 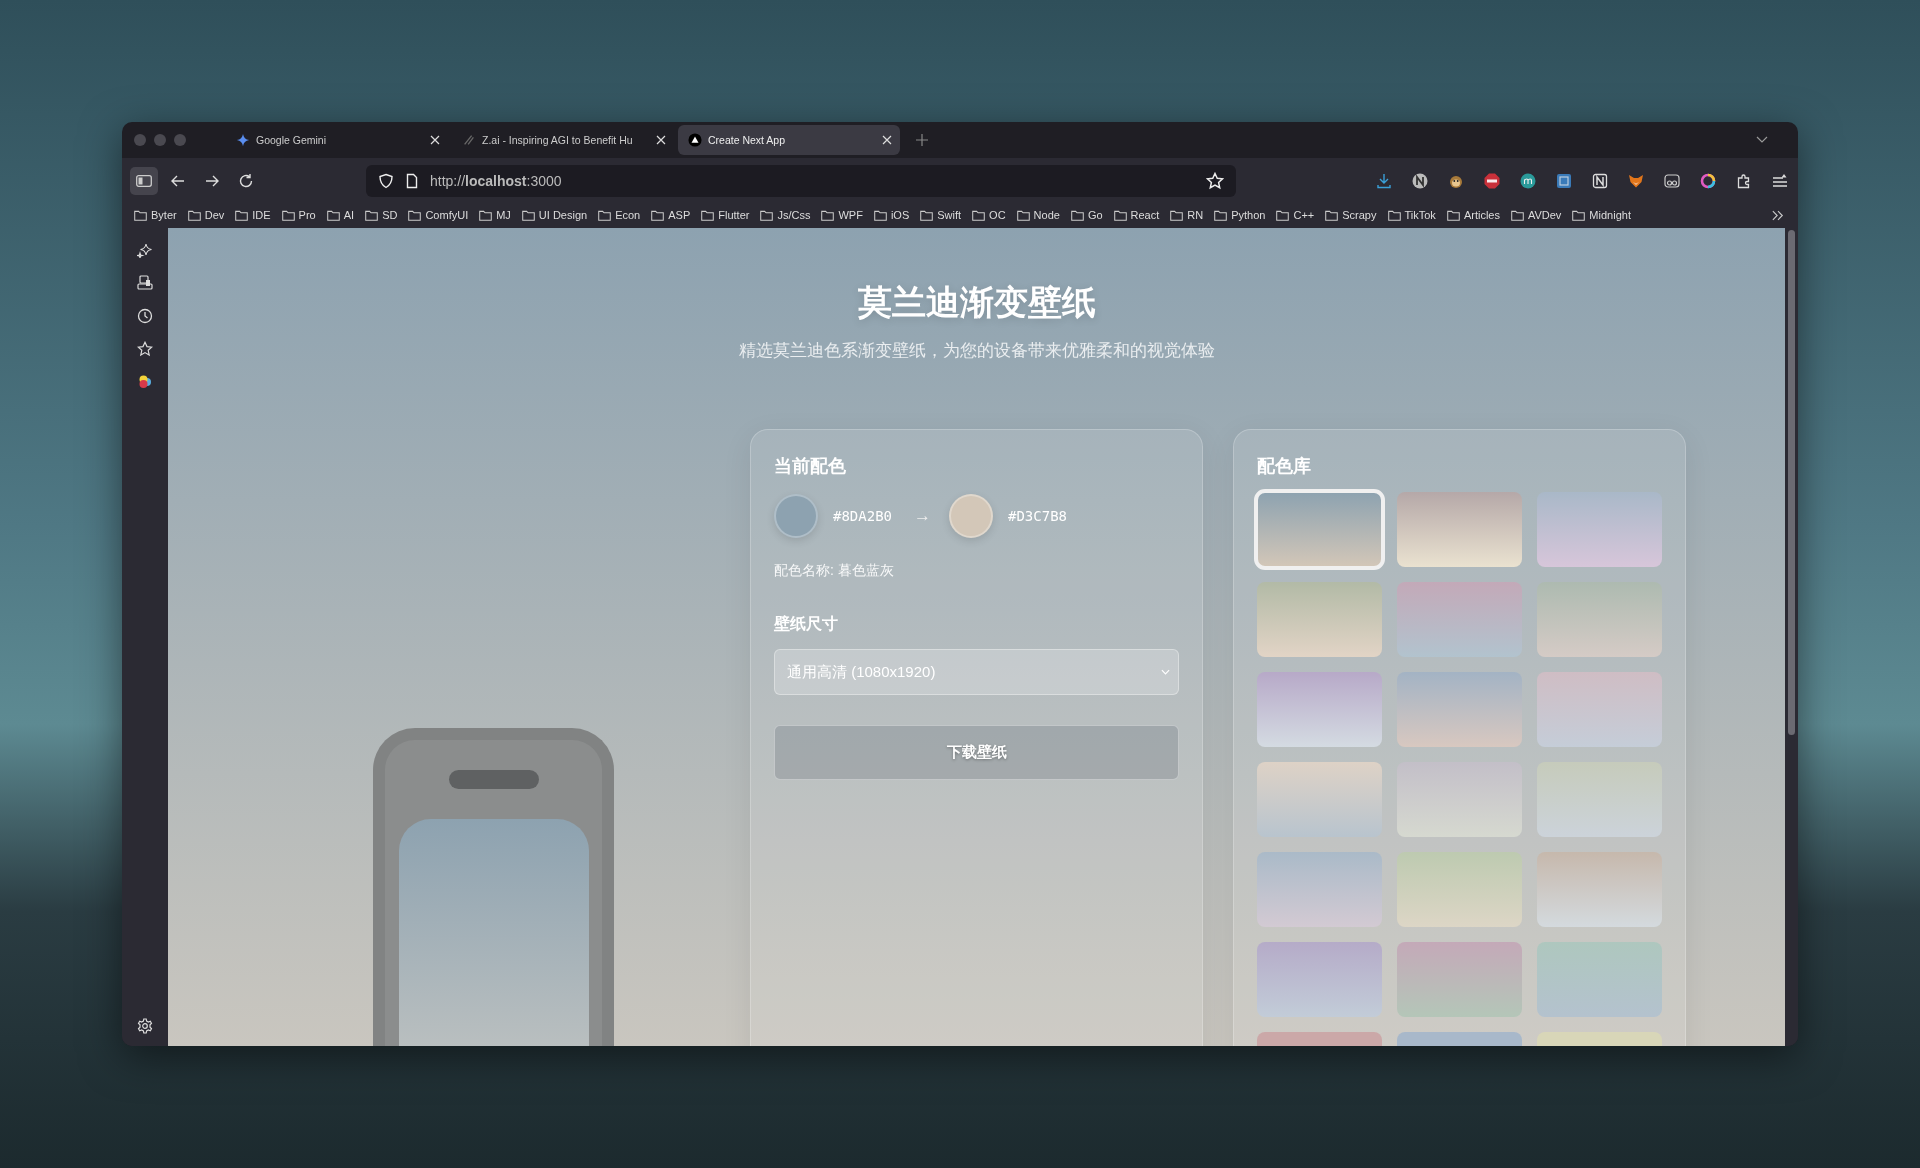 I want to click on card-heading: 配色库, so click(x=1284, y=466).